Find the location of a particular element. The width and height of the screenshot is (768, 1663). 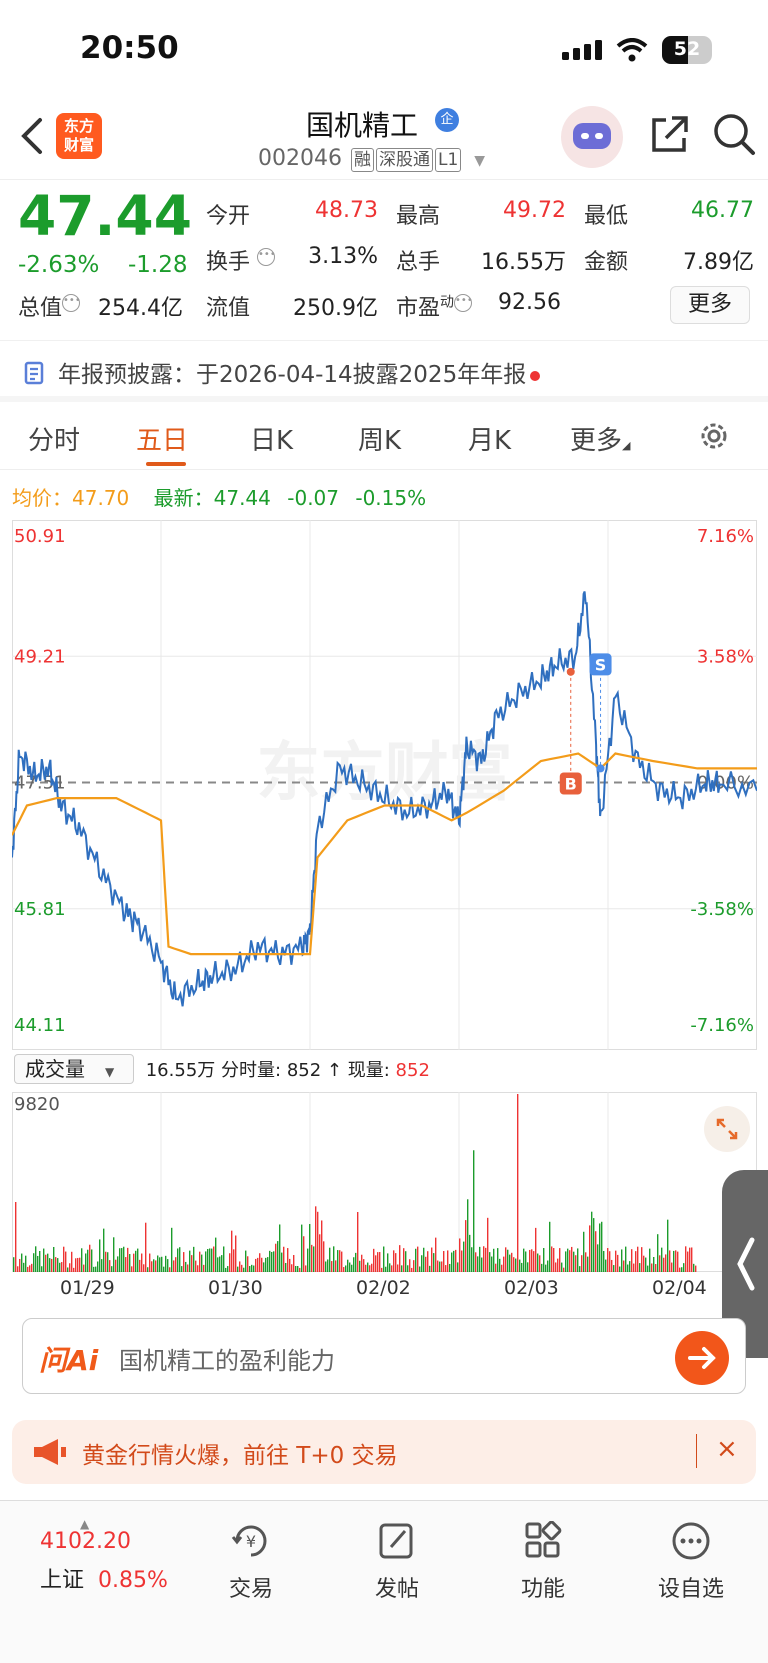

promo-text: 黄金行情火爆，前往 T+0 交易 is located at coordinates (240, 1456).